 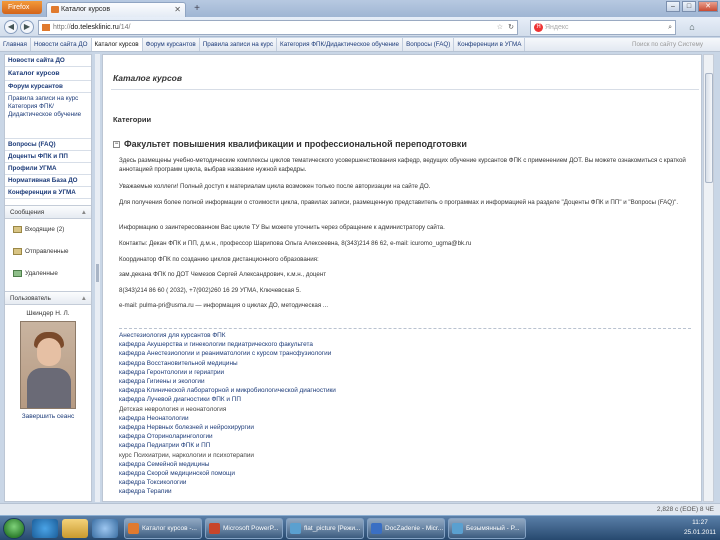 I want to click on user-header: Пользователь ▲, so click(x=48, y=298).